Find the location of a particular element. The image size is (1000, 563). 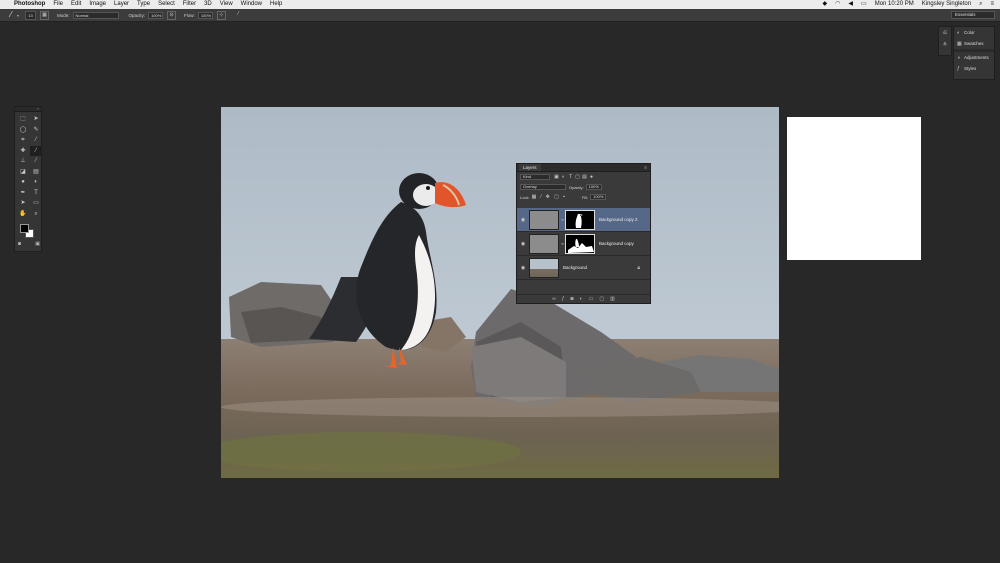

link-layers-icon: ∞ is located at coordinates (554, 299).